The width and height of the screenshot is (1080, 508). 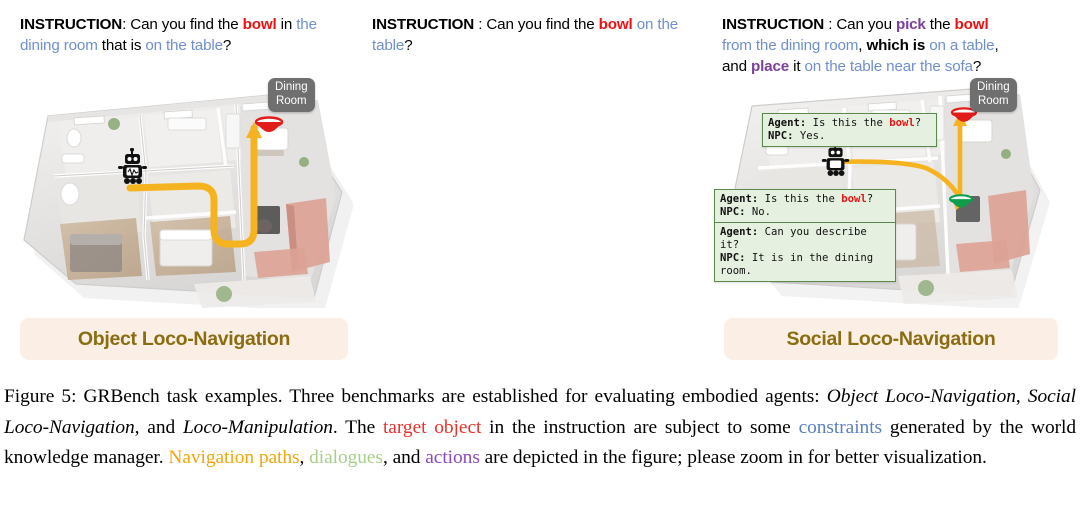 What do you see at coordinates (960, 45) in the screenshot?
I see `constraint-word: on a table` at bounding box center [960, 45].